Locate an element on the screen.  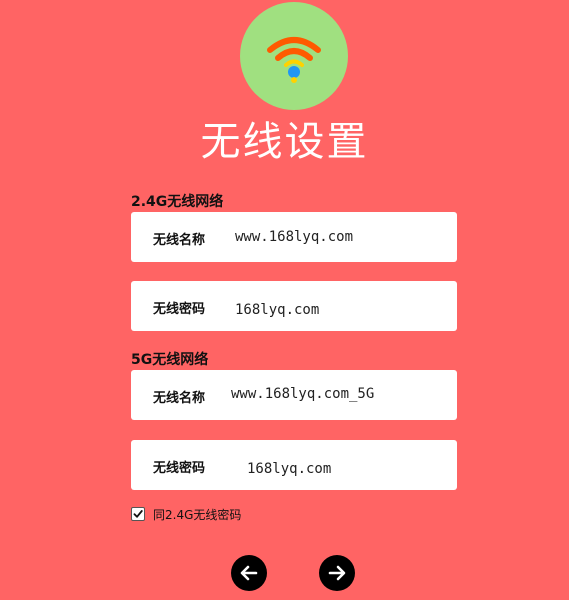
back-button is located at coordinates (249, 573).